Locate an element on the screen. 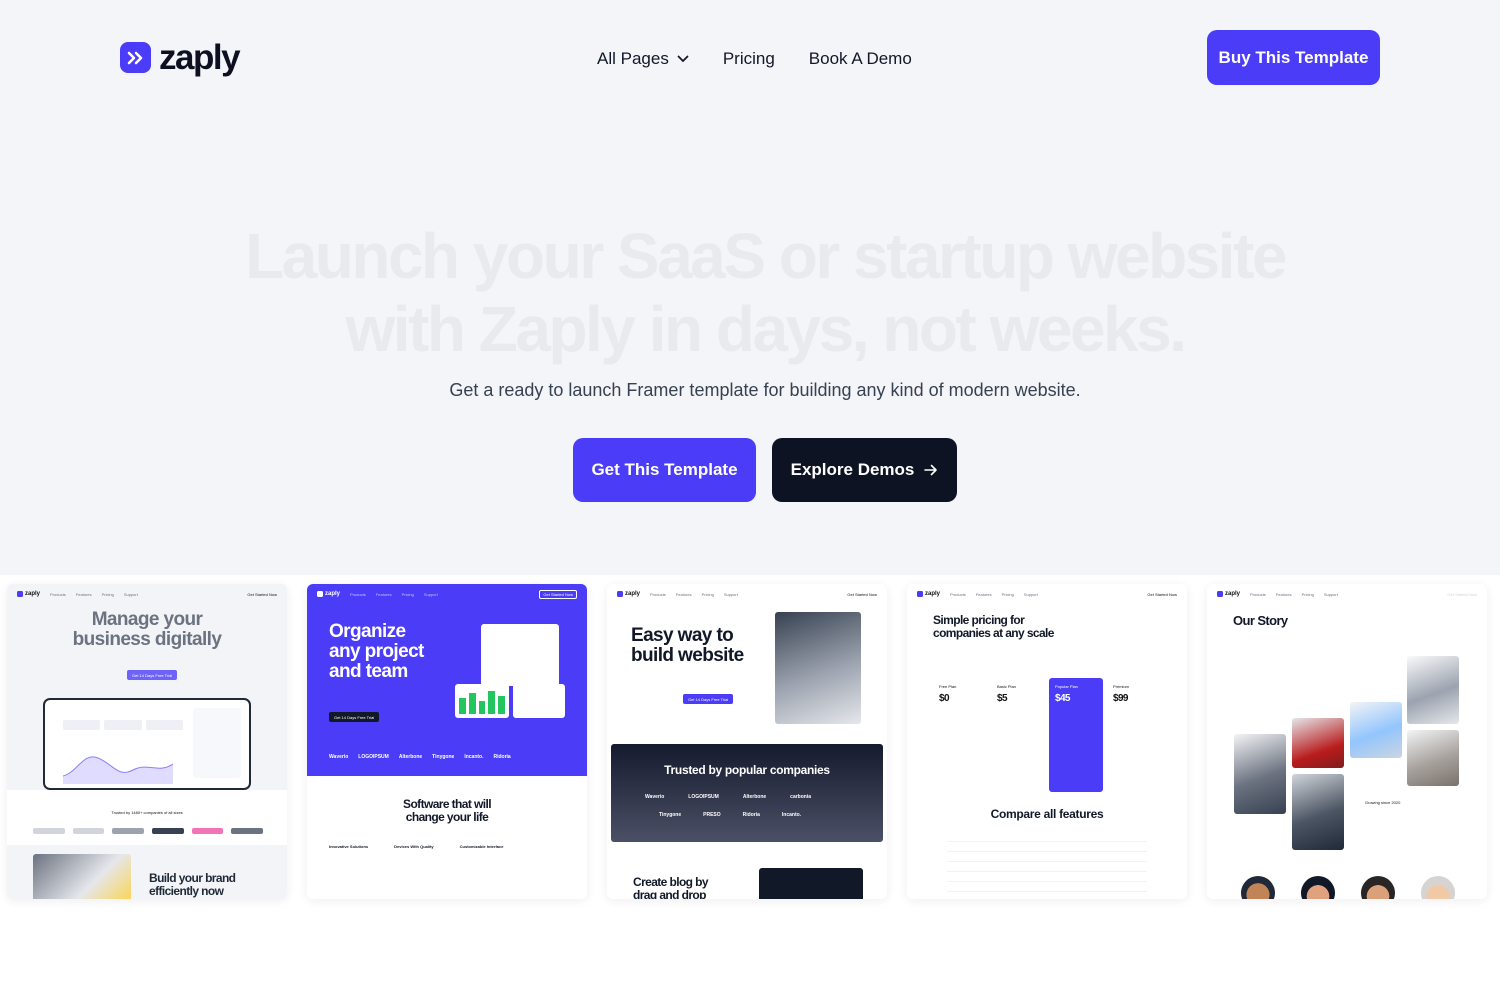 This screenshot has height=1000, width=1500. card-title-line2: companies at any scale is located at coordinates (993, 632).